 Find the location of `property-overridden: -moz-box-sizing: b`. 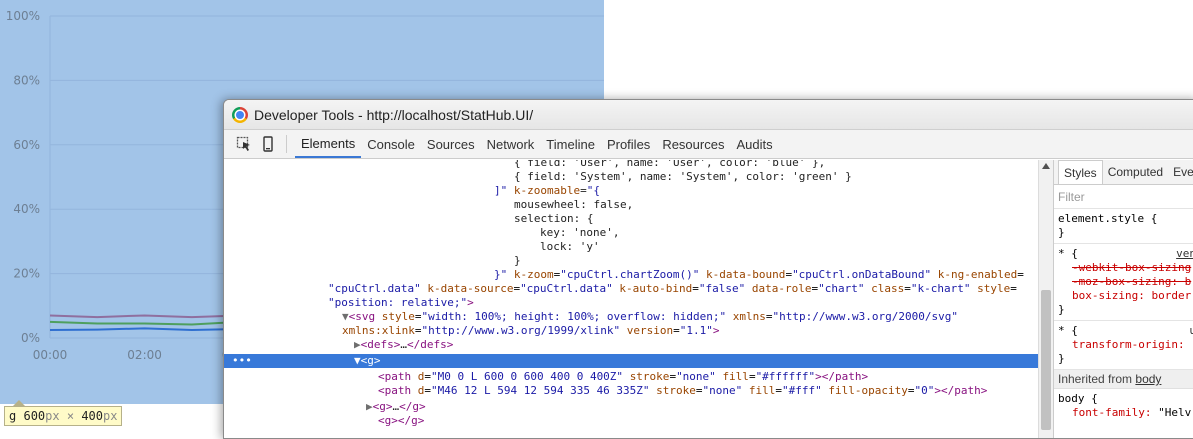

property-overridden: -moz-box-sizing: b is located at coordinates (1131, 281).